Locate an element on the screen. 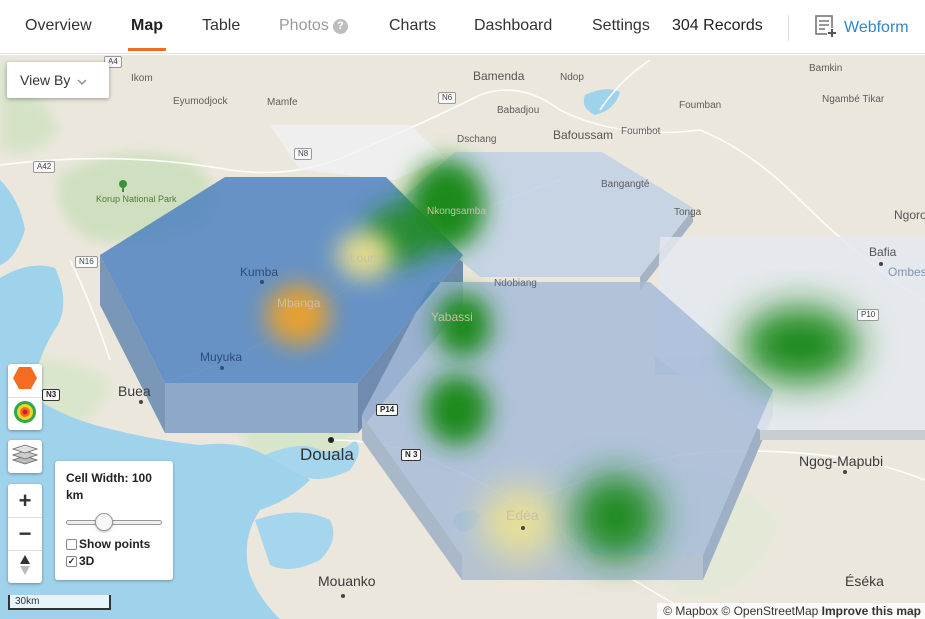  plus-icon: + is located at coordinates (25, 500).